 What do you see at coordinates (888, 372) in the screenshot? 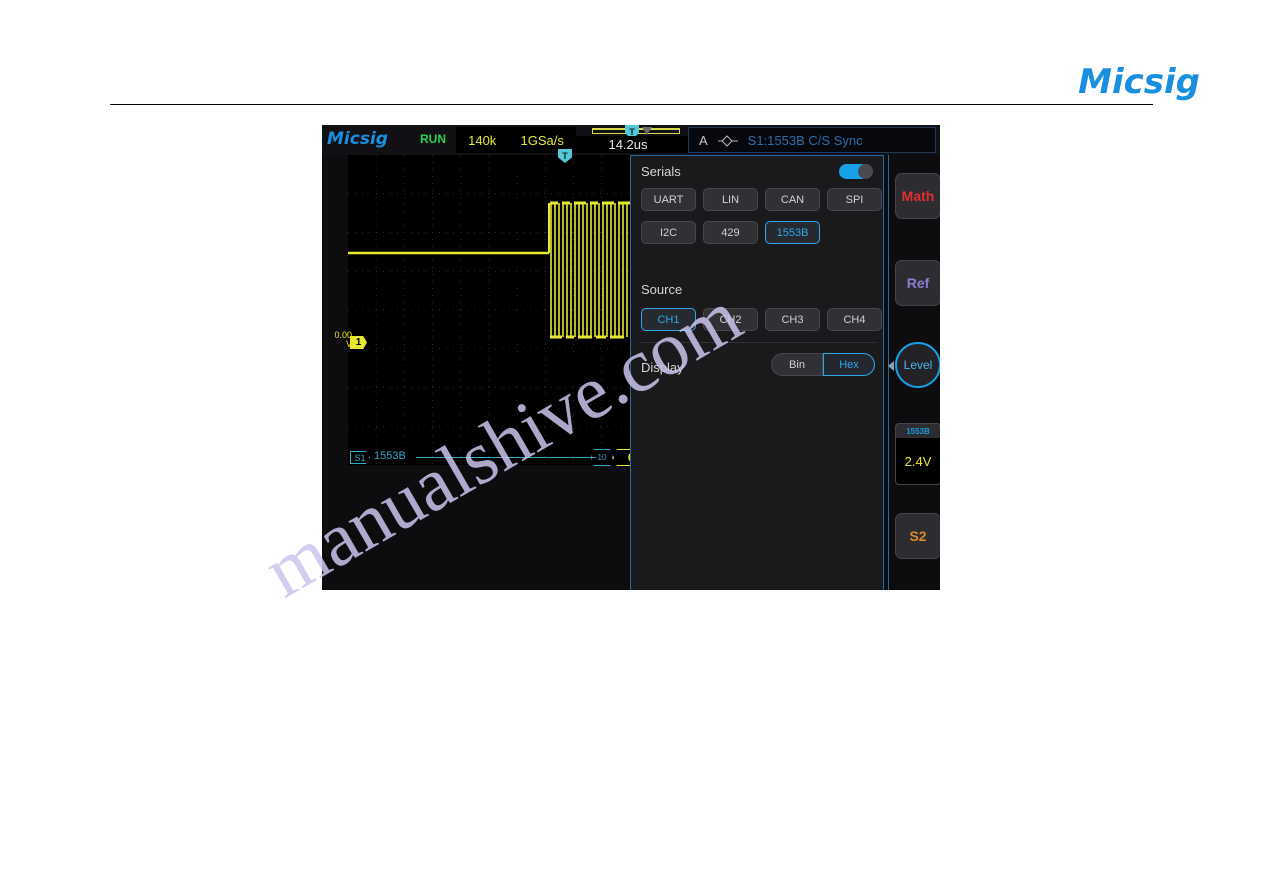
I see `rail-divider` at bounding box center [888, 372].